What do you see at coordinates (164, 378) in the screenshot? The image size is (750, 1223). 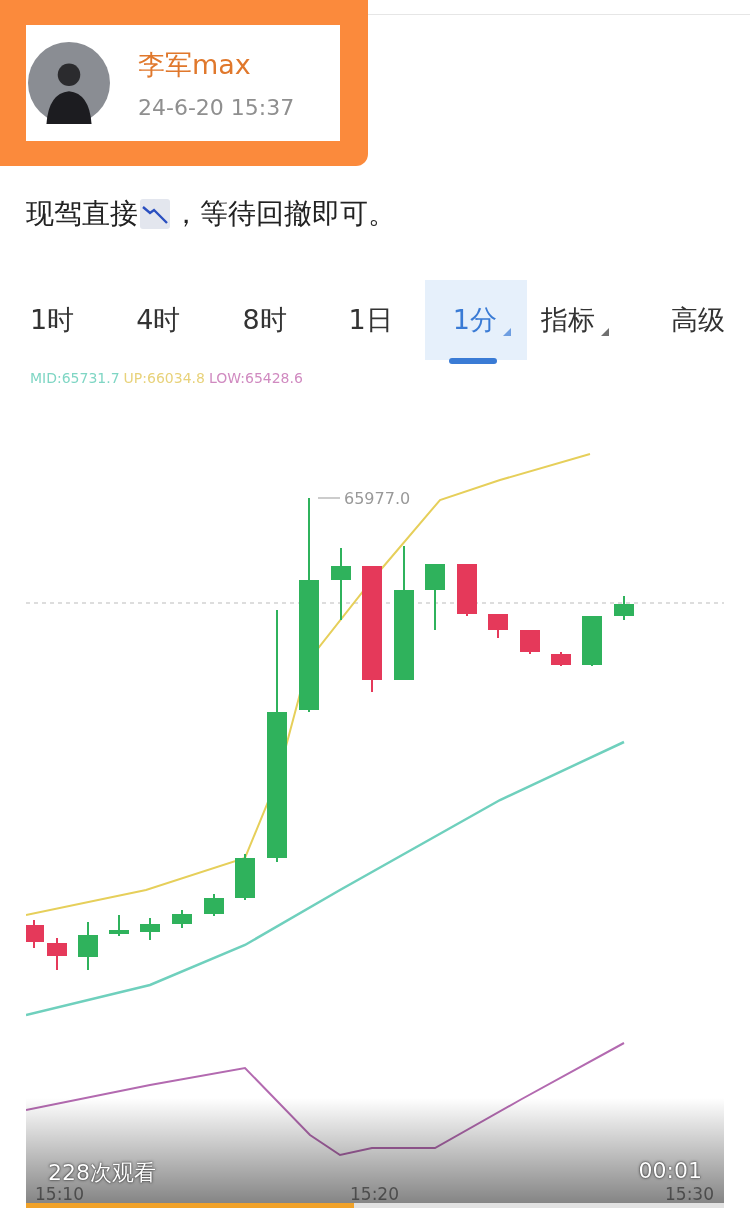 I see `indicator-value: UP:66034.8` at bounding box center [164, 378].